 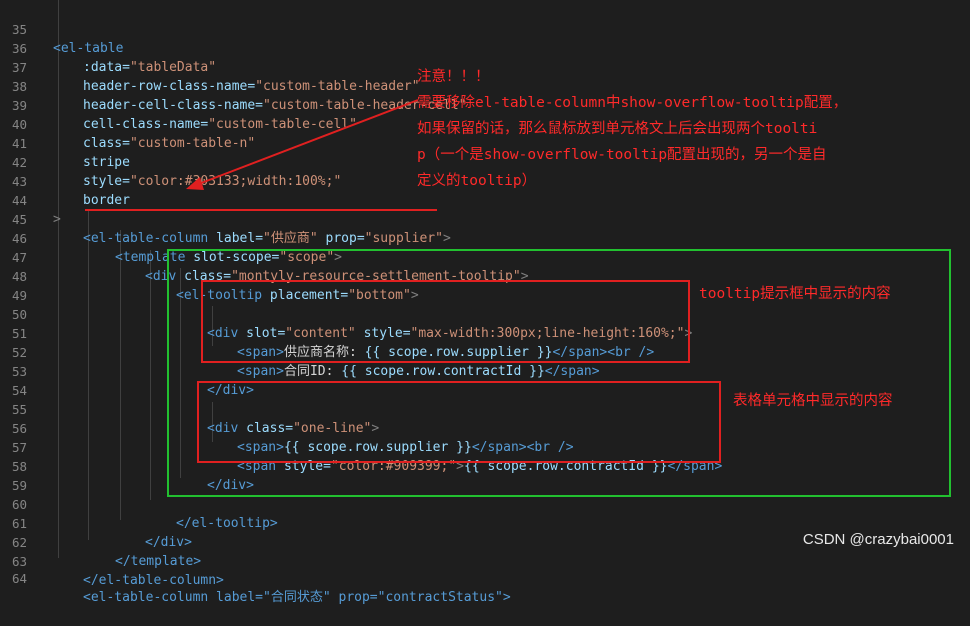 I want to click on line-number: 64, so click(x=19, y=578).